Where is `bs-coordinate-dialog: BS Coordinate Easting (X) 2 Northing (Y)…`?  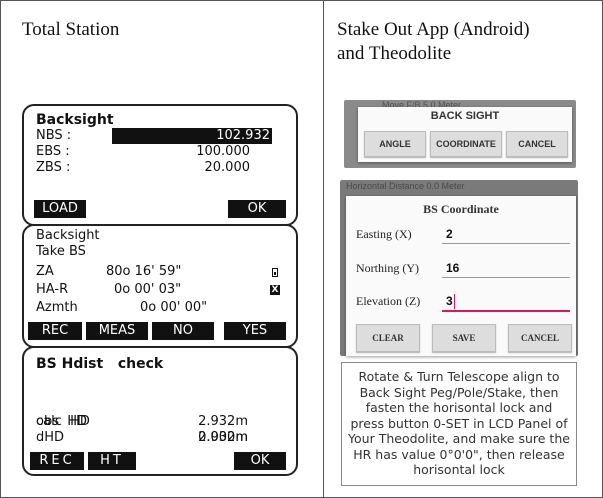
bs-coordinate-dialog: BS Coordinate Easting (X) 2 Northing (Y)… is located at coordinates (461, 276).